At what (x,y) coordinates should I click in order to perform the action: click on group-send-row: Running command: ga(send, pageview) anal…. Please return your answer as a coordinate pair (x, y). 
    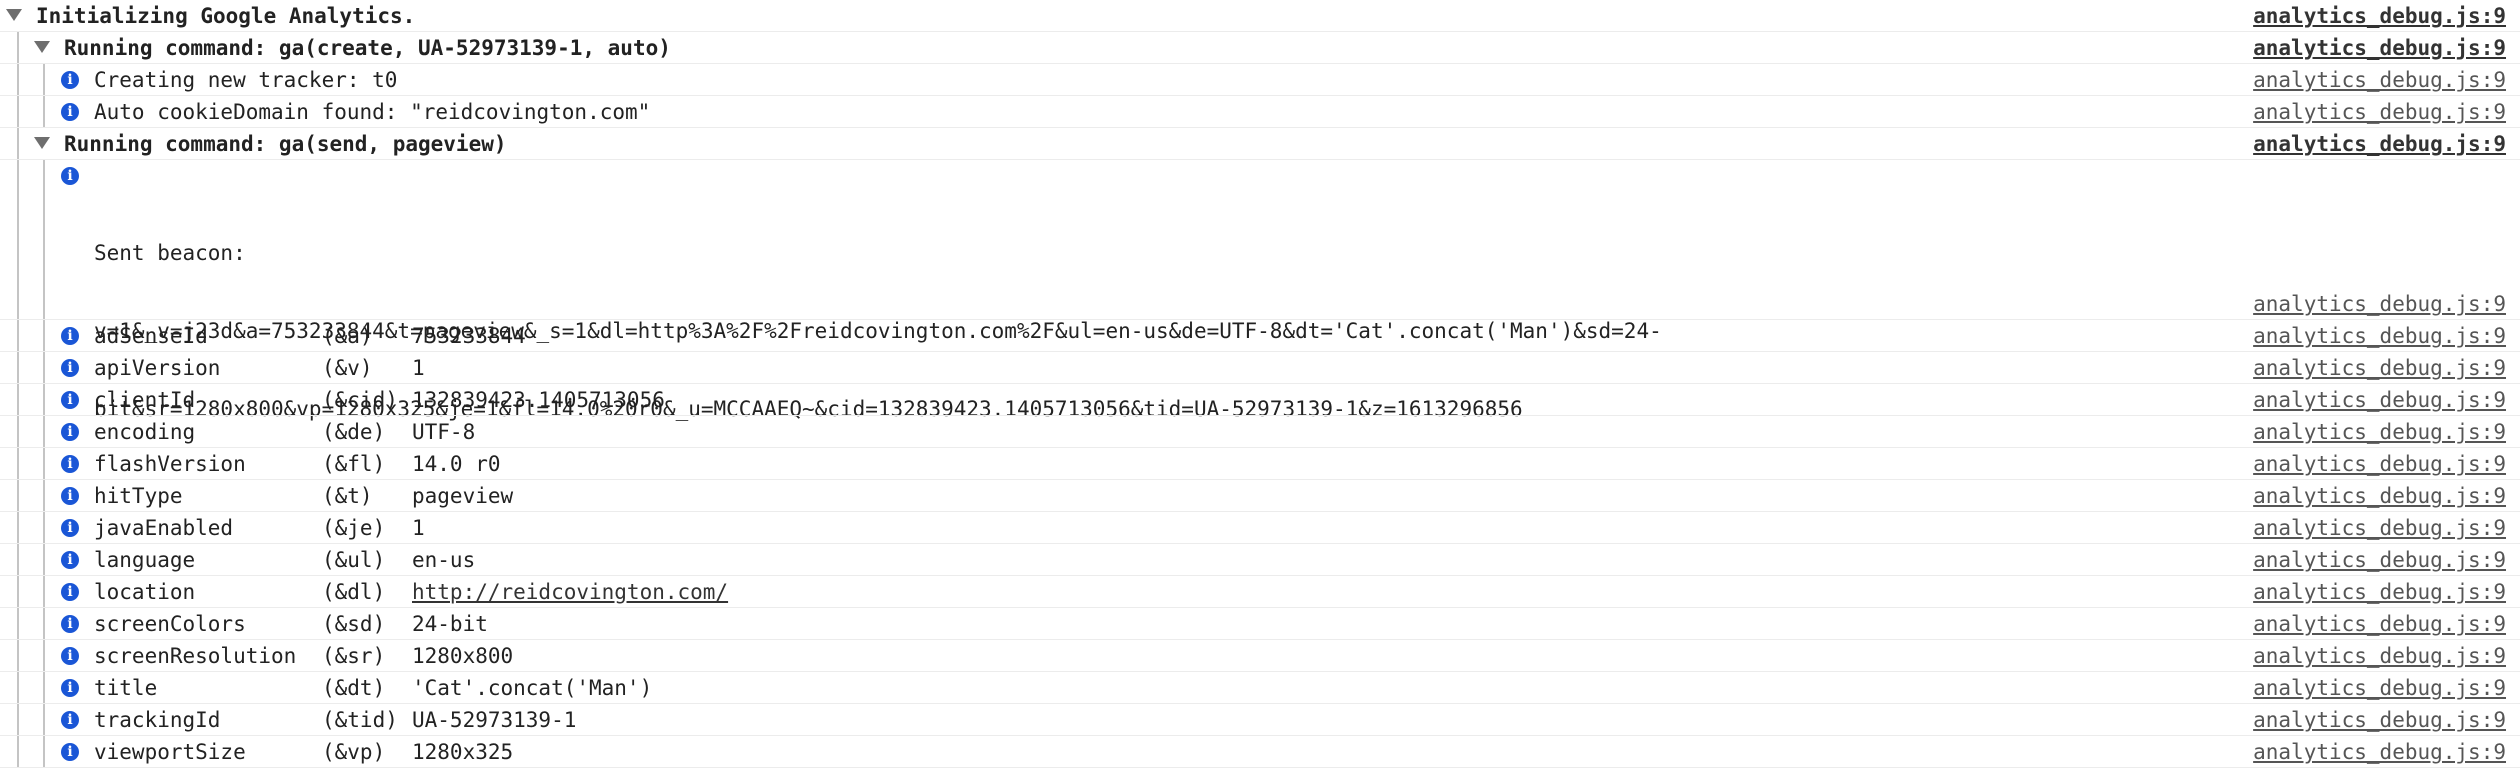
    Looking at the image, I should click on (1260, 144).